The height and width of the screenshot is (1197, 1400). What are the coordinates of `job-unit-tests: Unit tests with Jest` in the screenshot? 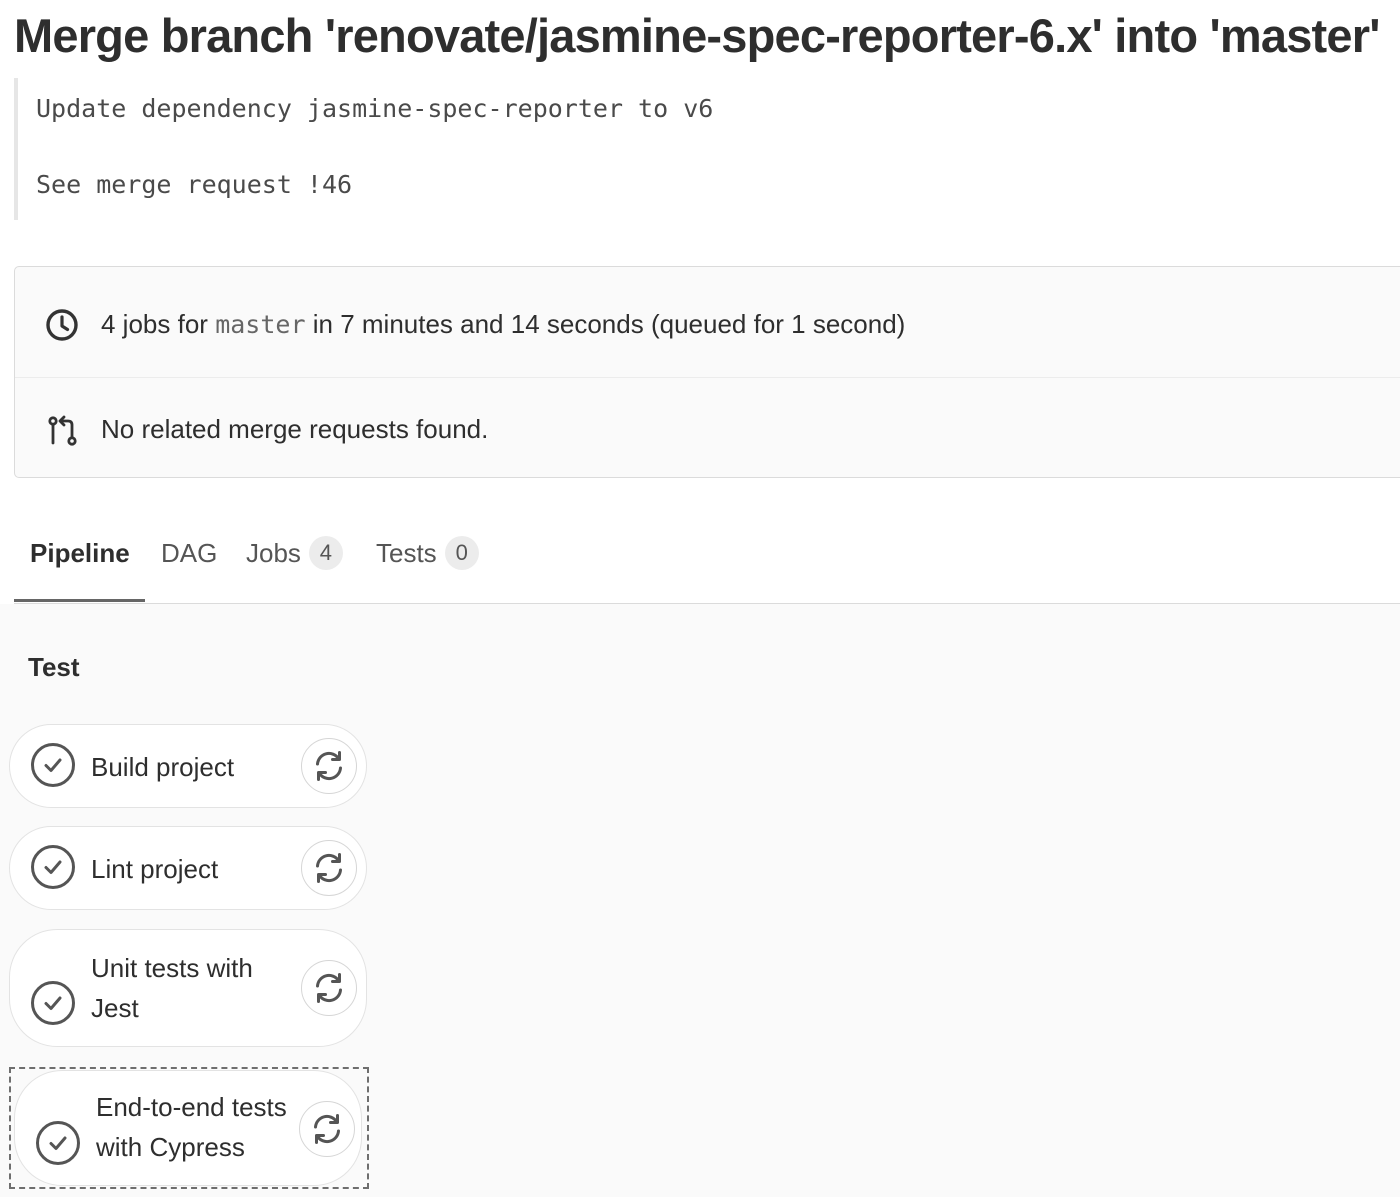 It's located at (188, 988).